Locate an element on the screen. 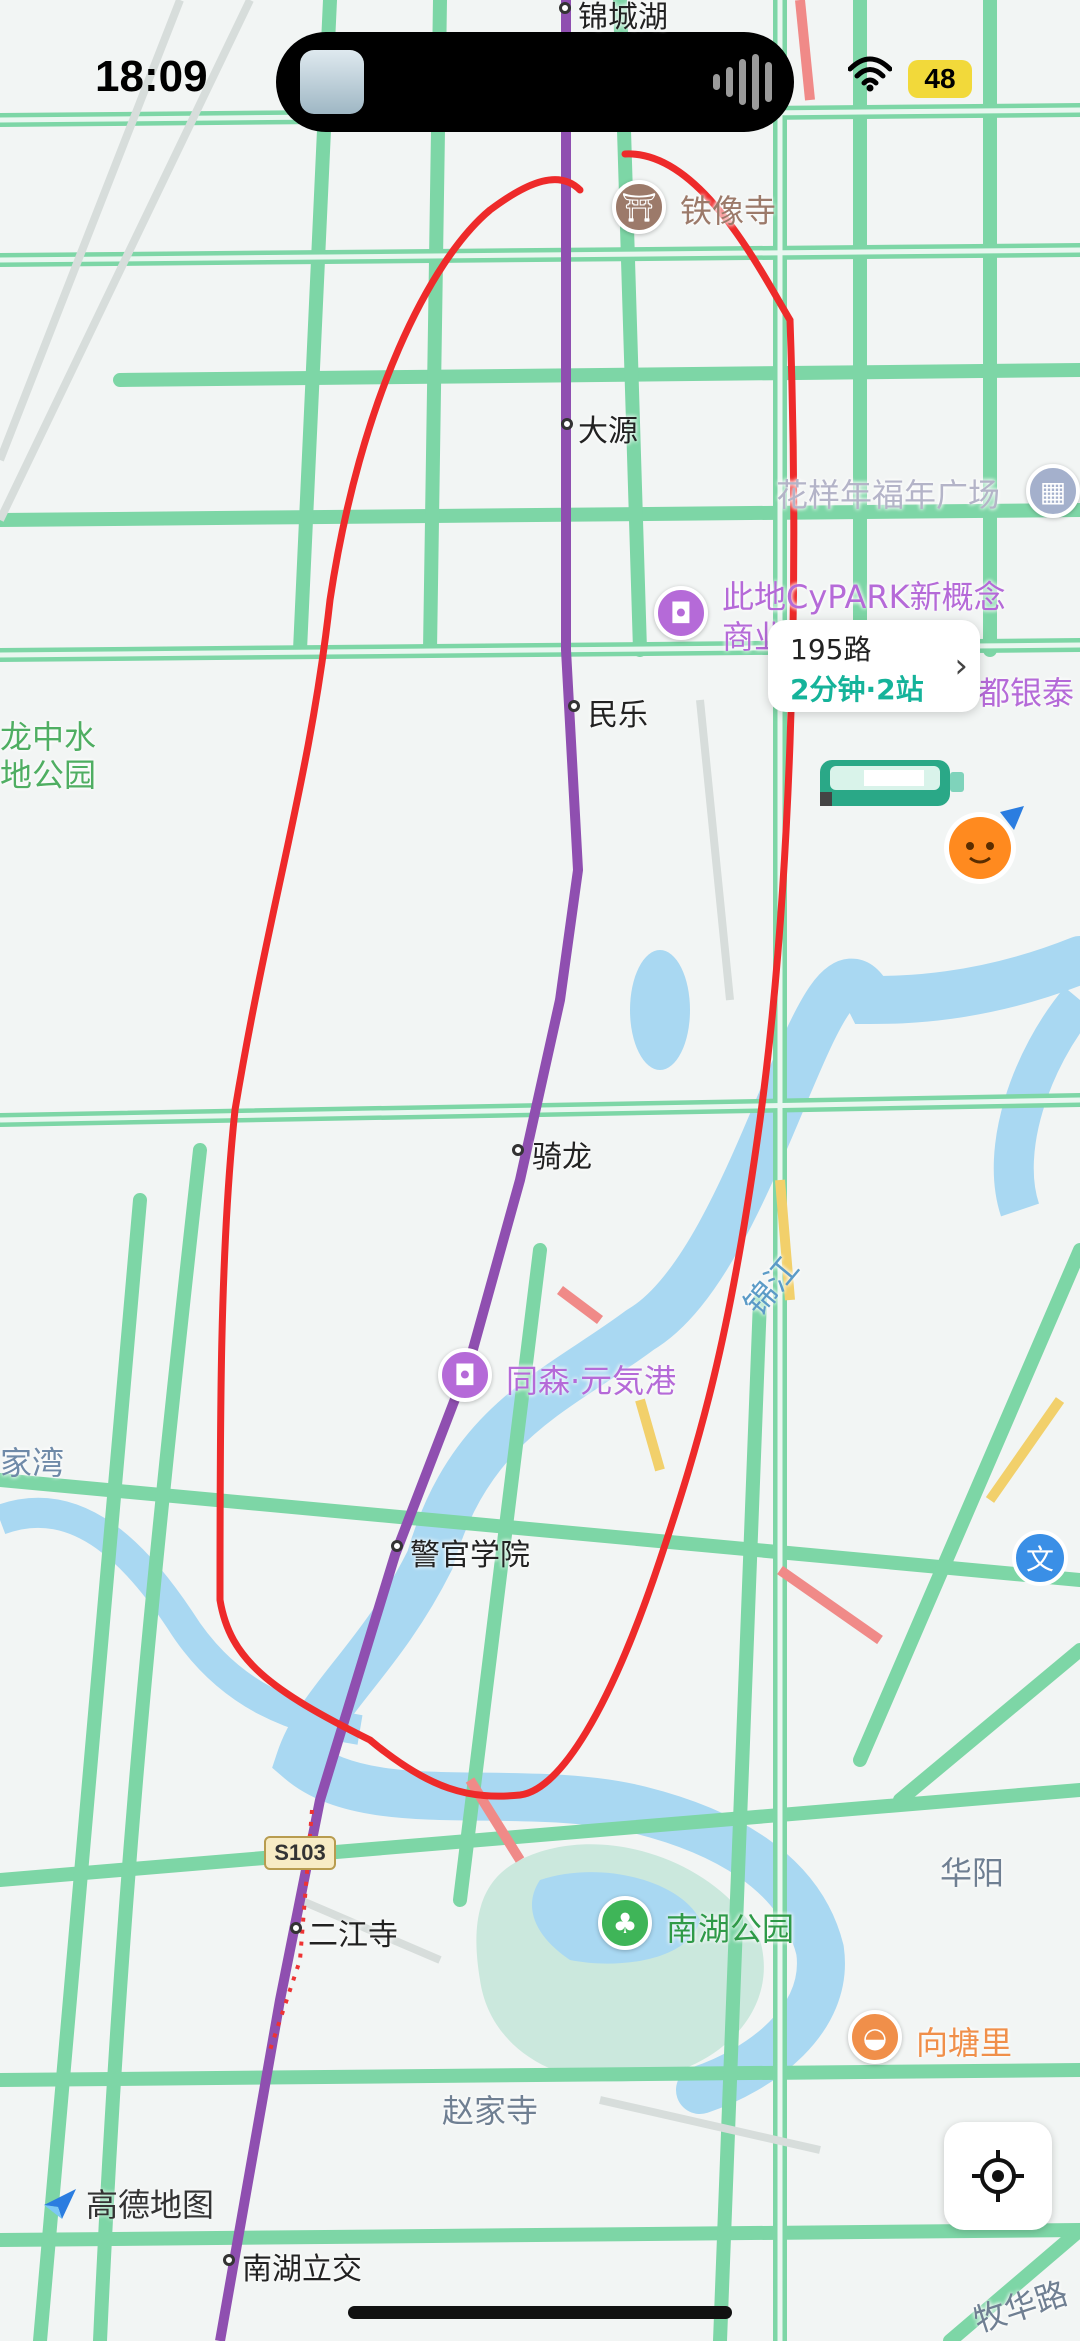  place-label-jiawan: 家湾 is located at coordinates (32, 1463).